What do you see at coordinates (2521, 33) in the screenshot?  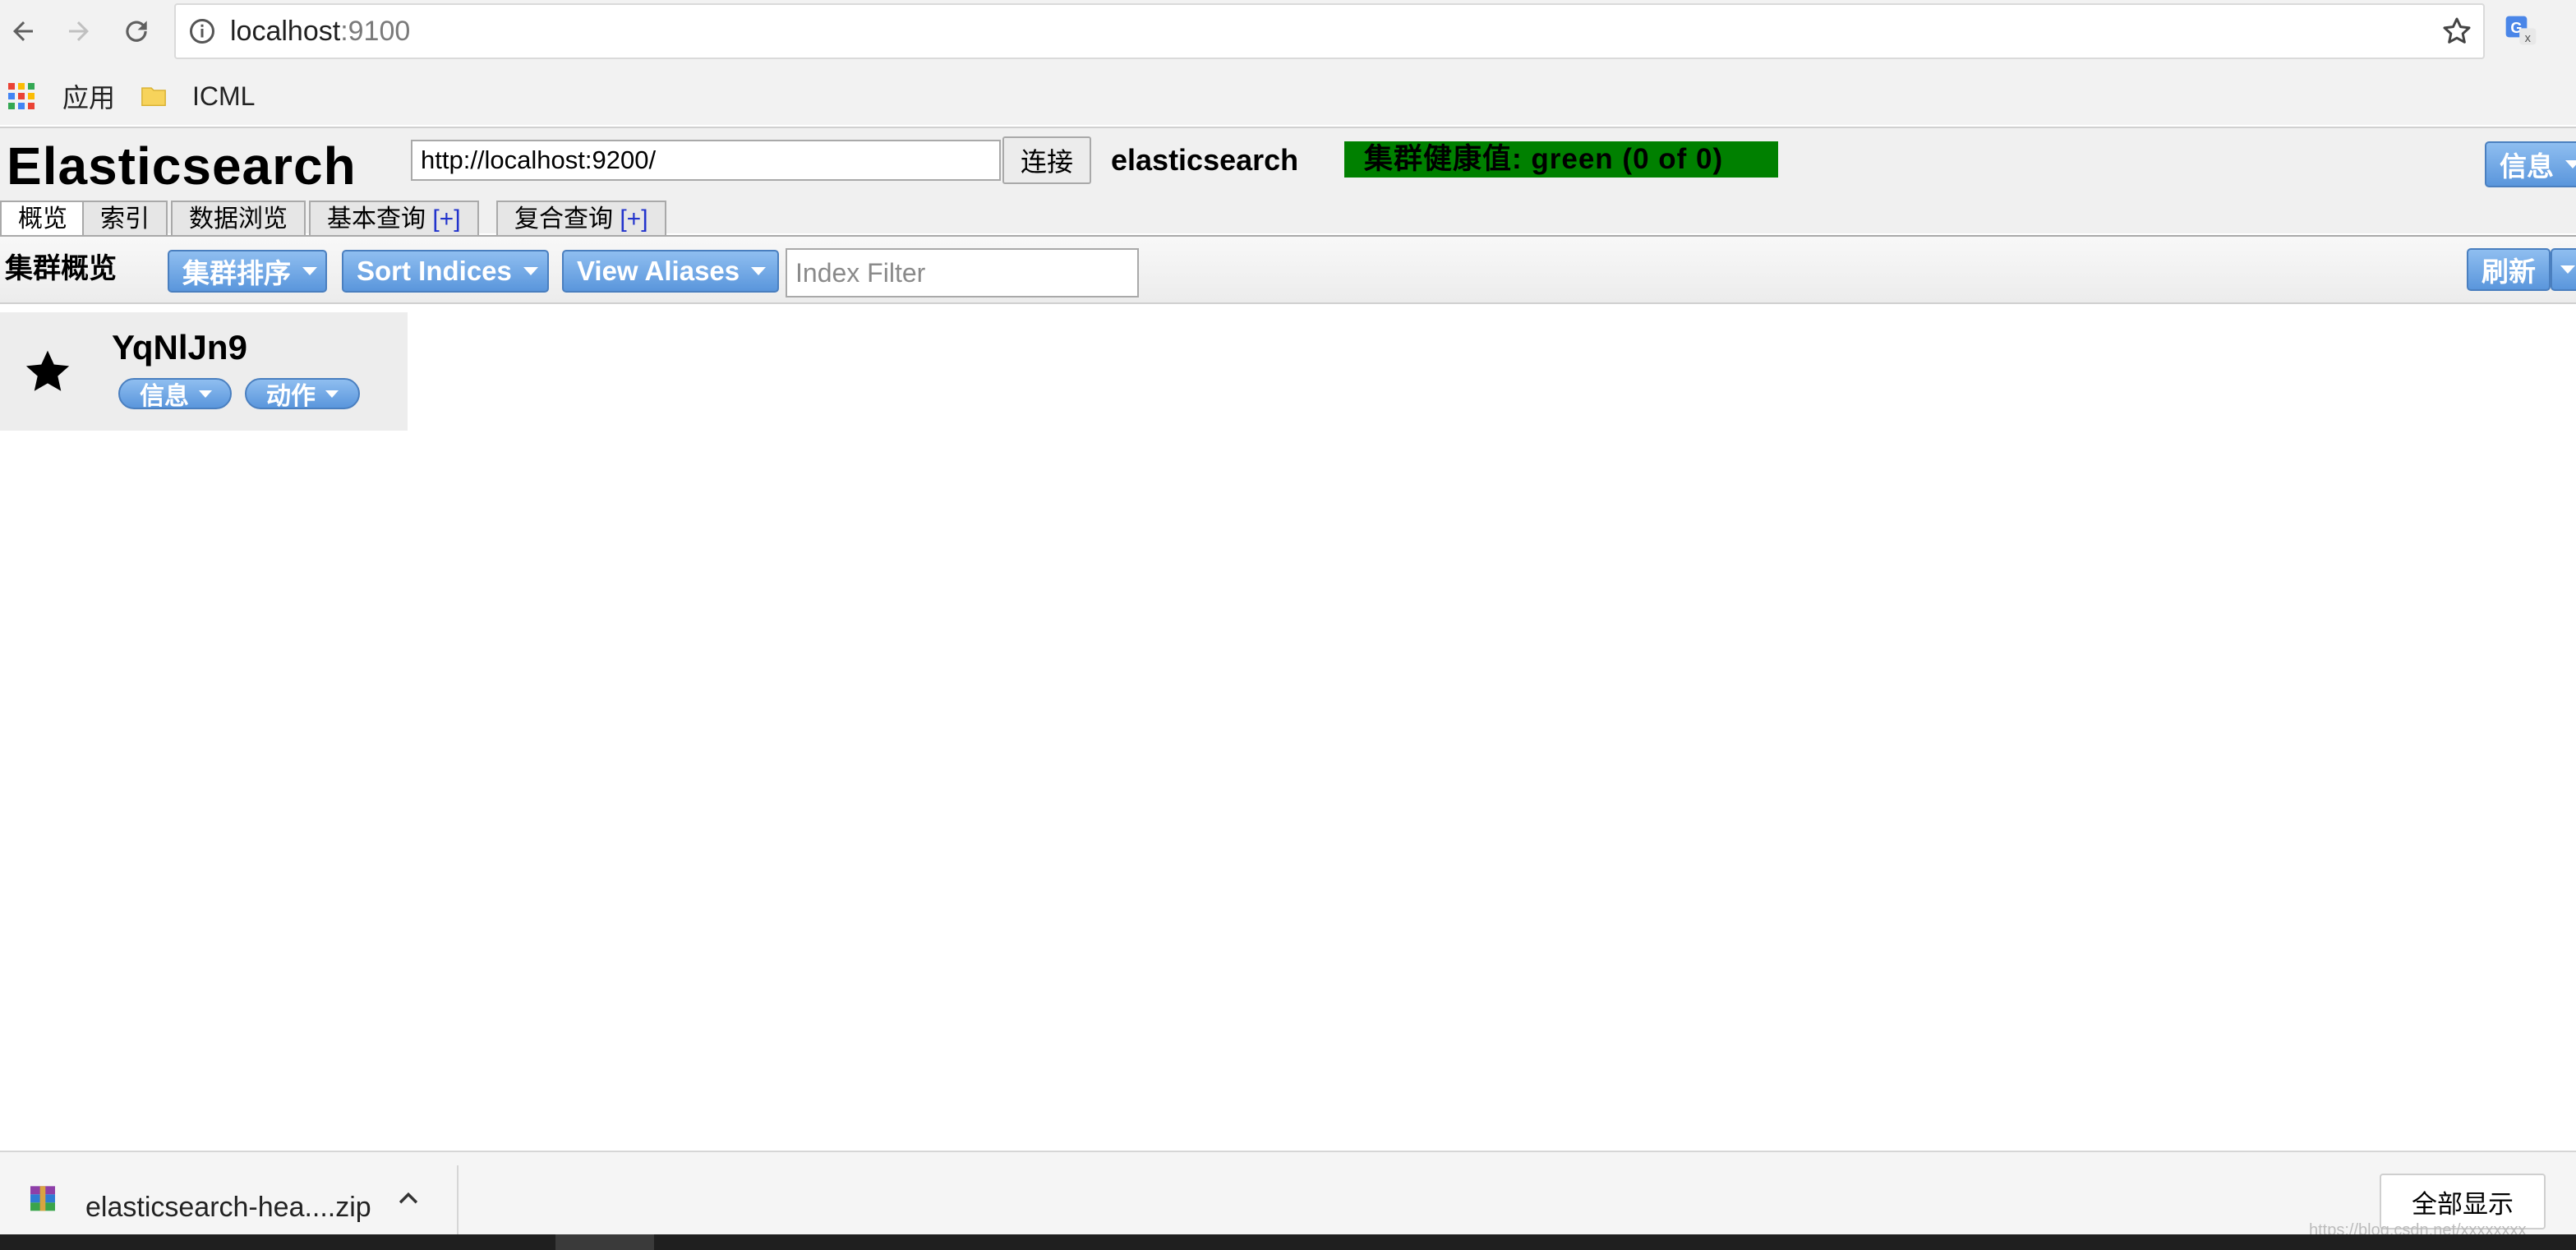 I see `translate-extension-icon: Gx` at bounding box center [2521, 33].